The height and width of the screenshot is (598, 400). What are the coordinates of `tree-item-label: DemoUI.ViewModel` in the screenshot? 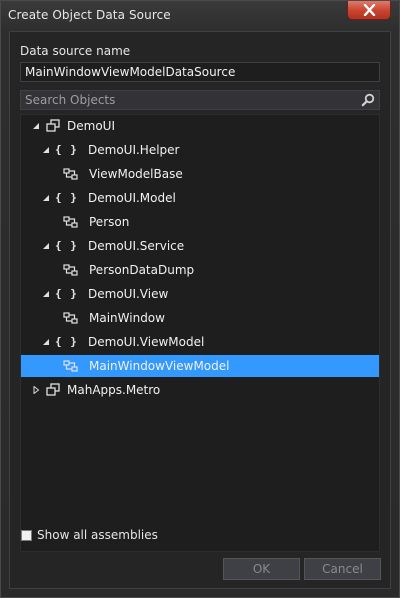 It's located at (146, 342).